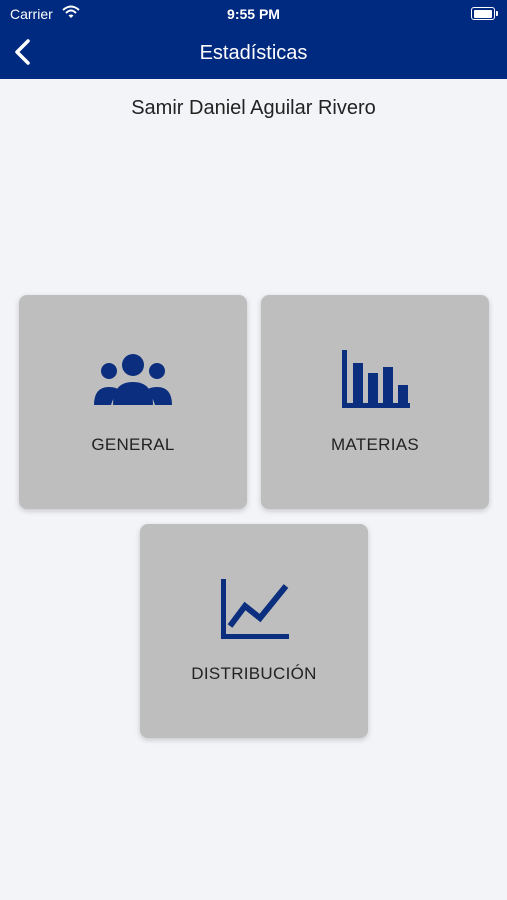 This screenshot has width=507, height=900. I want to click on status-bar: Carrier 9:55 PM, so click(253, 14).